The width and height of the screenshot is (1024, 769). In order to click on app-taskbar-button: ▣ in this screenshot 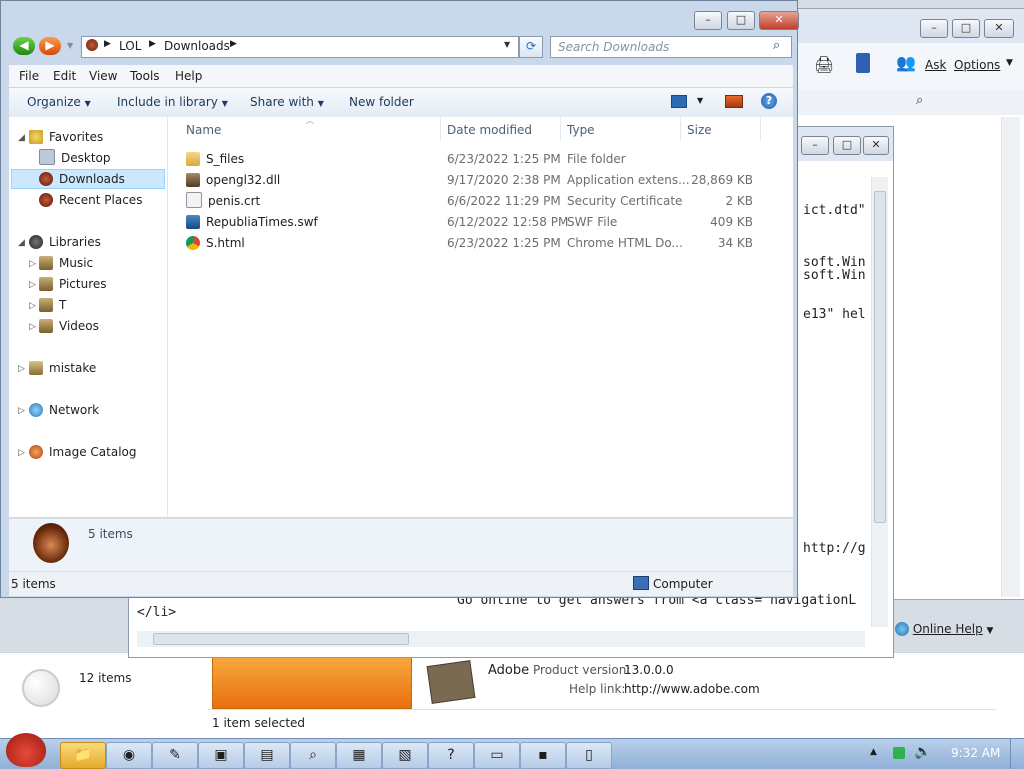, I will do `click(221, 755)`.